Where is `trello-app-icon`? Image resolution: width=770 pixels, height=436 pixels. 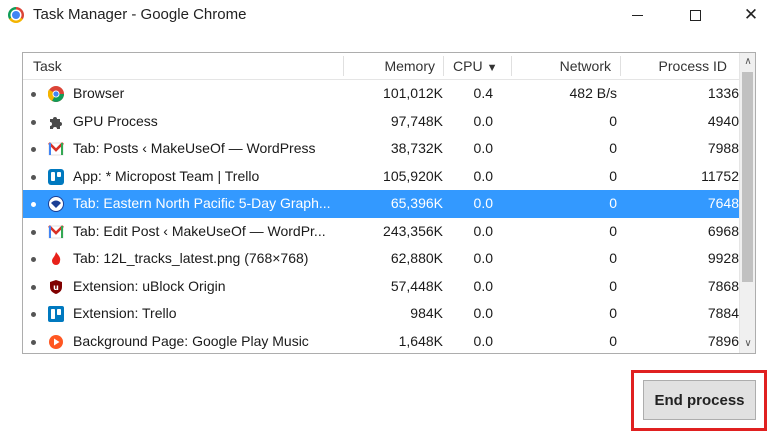
trello-app-icon is located at coordinates (56, 177).